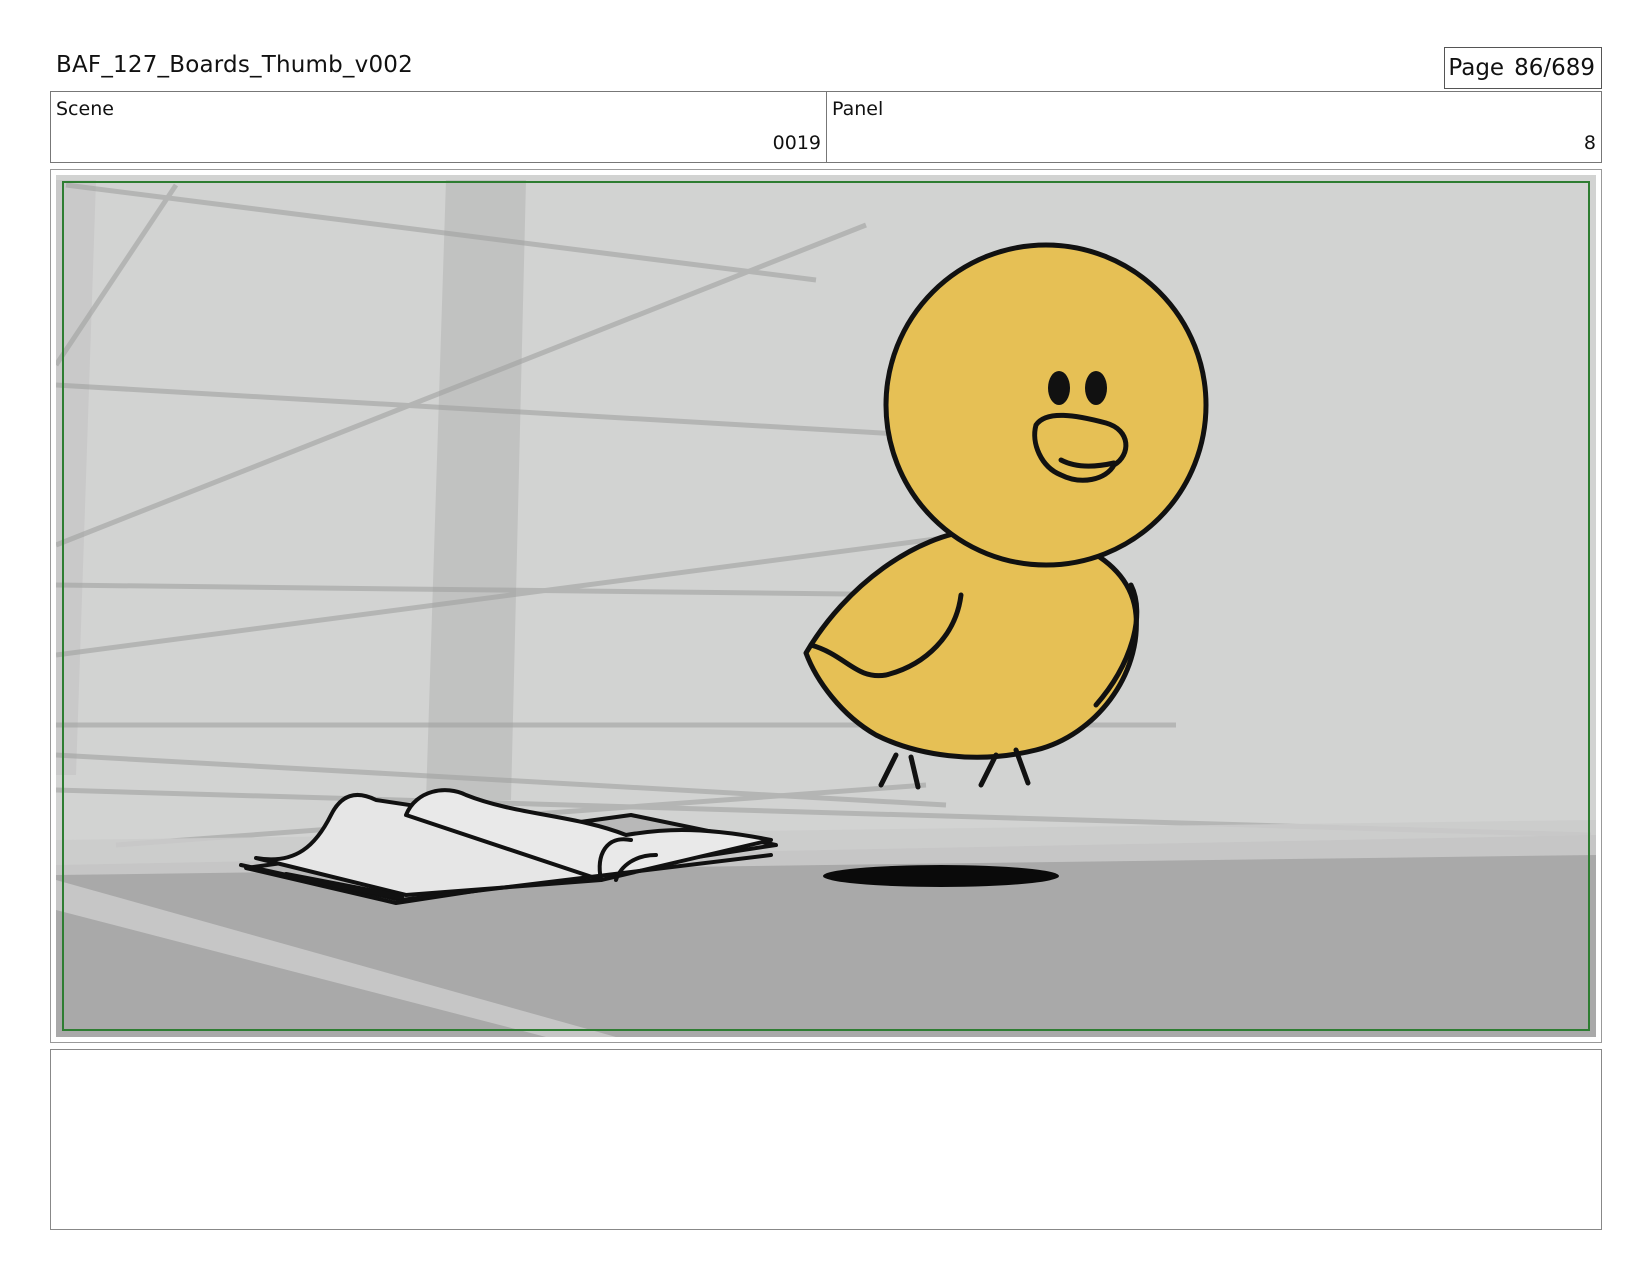 The height and width of the screenshot is (1275, 1650). I want to click on scene-value: 0019, so click(796, 143).